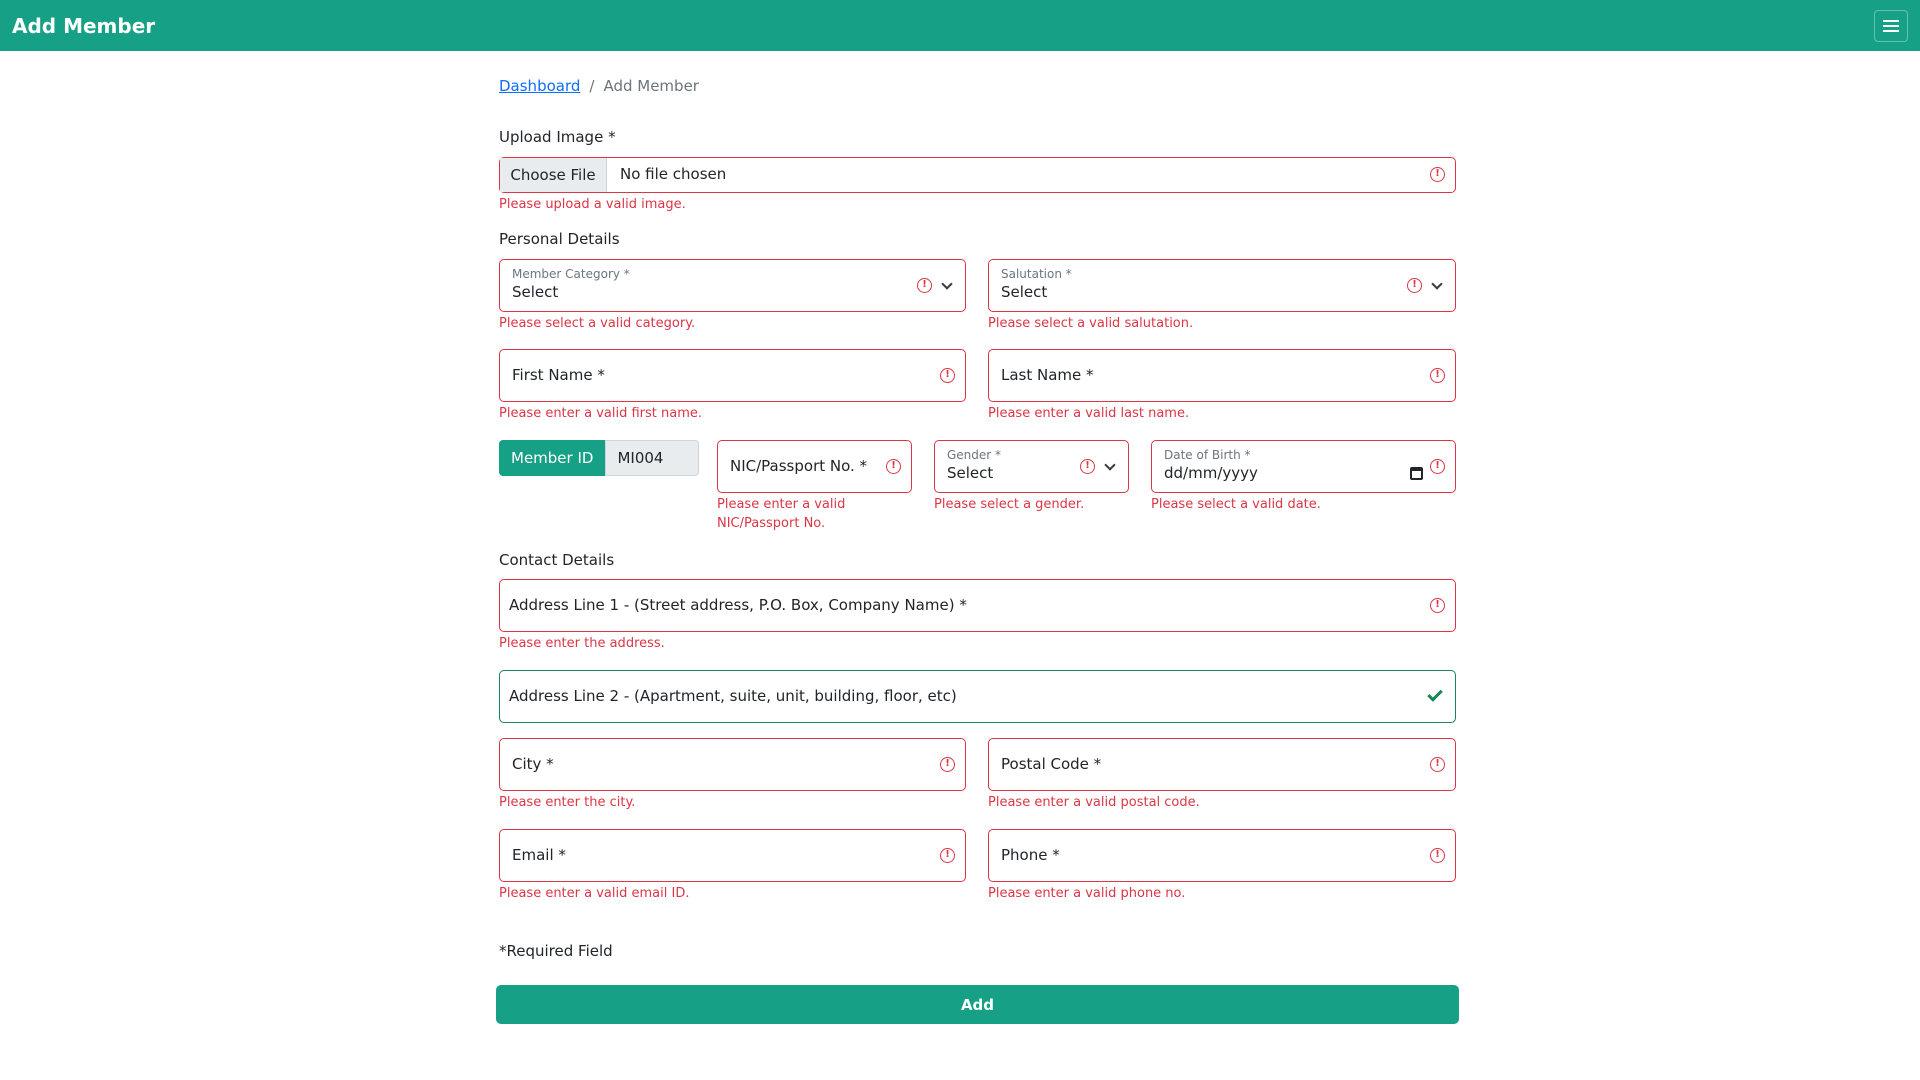 The image size is (1920, 1080). Describe the element at coordinates (732, 285) in the screenshot. I see `member-category-select: Member Category * Select !` at that location.